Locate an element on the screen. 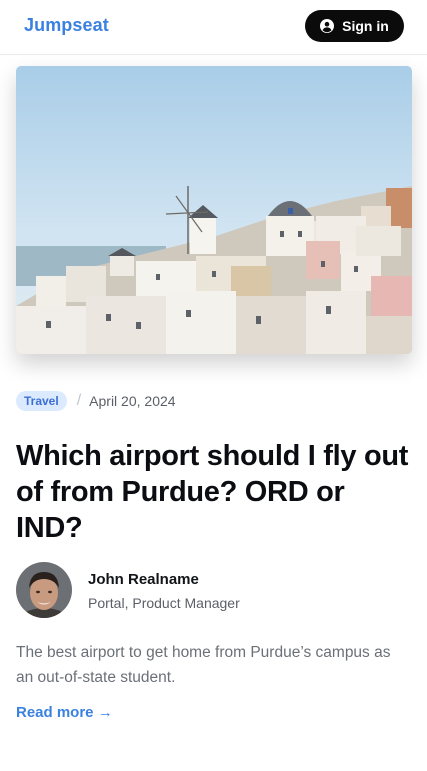 The width and height of the screenshot is (427, 771). site-logo: Jumpseat is located at coordinates (66, 25).